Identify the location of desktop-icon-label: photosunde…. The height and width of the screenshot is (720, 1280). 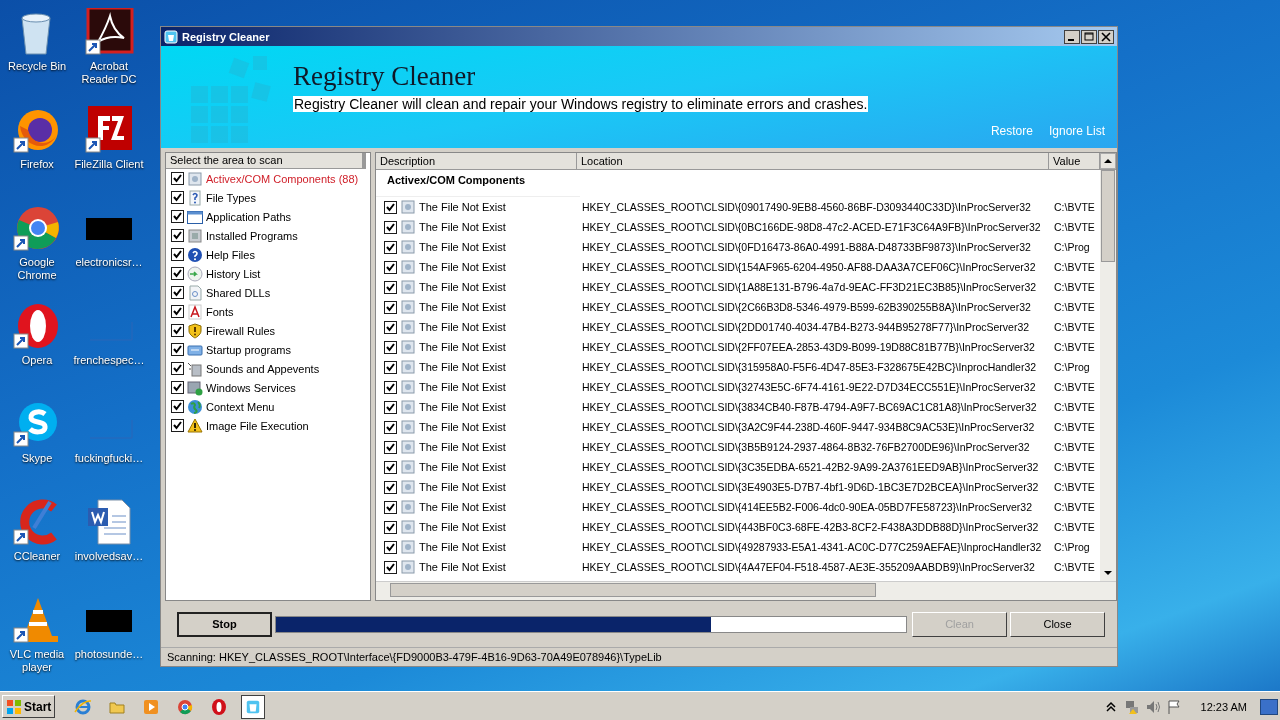
(109, 654).